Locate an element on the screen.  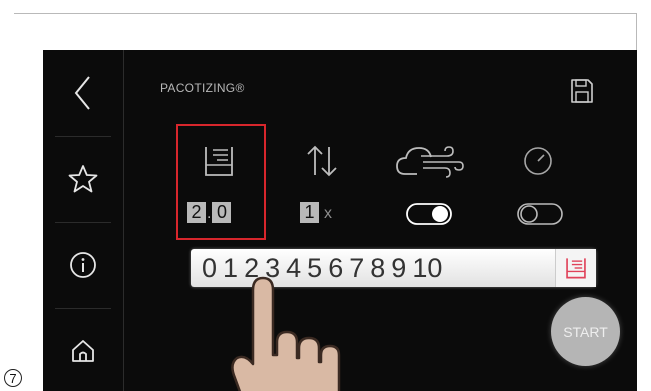
back-button is located at coordinates (83, 93).